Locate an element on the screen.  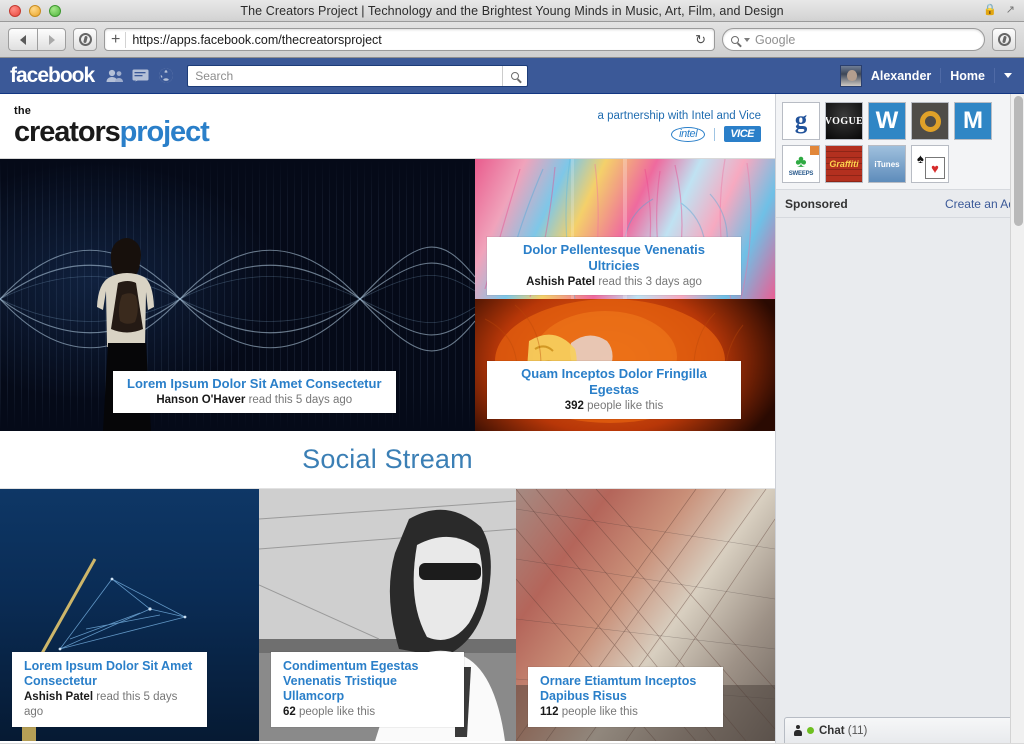
social-stream-header: Social Stream is located at coordinates (387, 460).